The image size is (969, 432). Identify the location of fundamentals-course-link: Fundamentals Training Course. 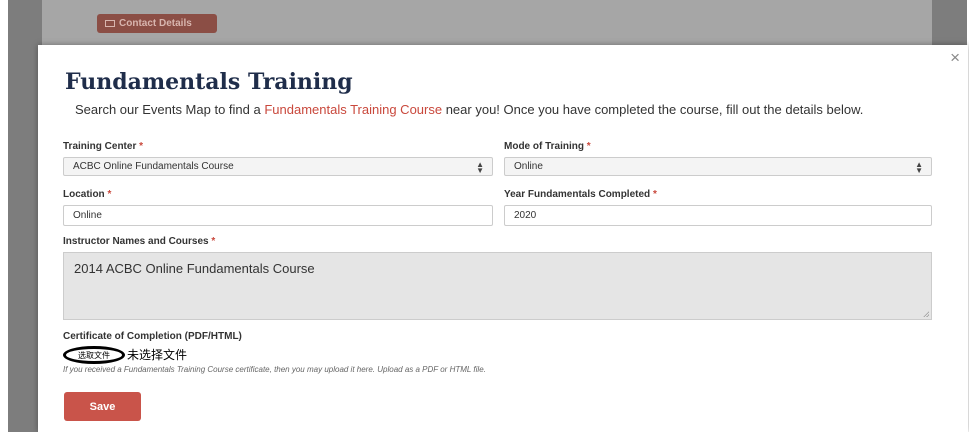
(353, 109).